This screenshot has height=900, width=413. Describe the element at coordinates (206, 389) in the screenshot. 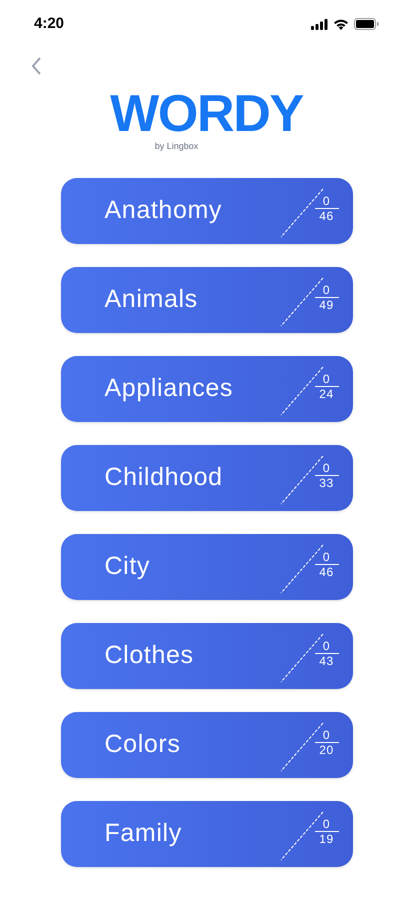

I see `category-button: Appliances 0 24` at that location.